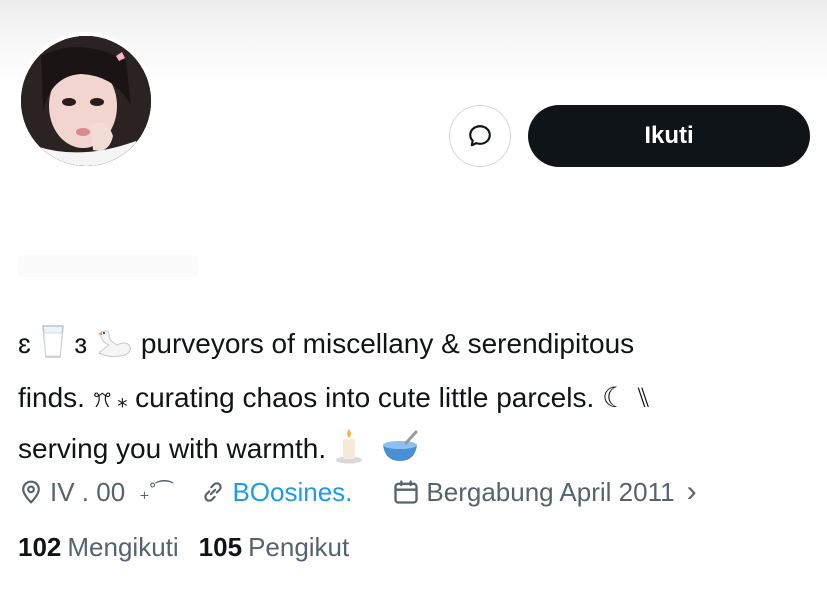 The height and width of the screenshot is (598, 827). I want to click on joined-date: Bergabung April 2011 ›, so click(544, 492).